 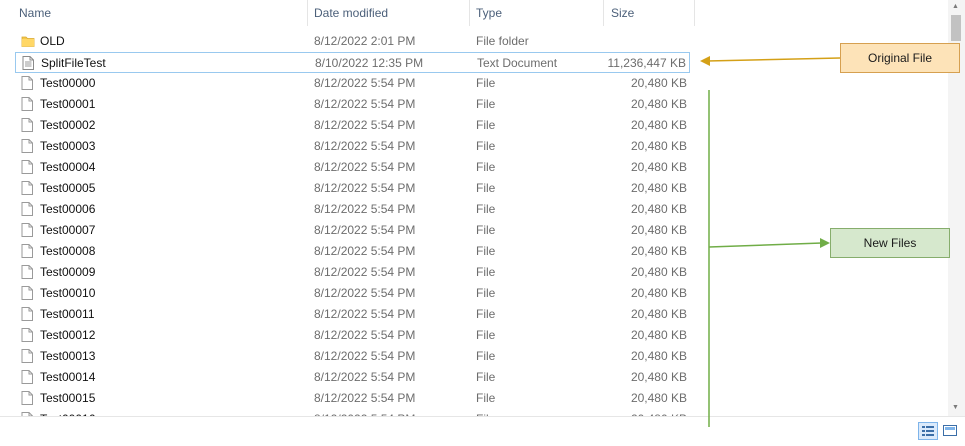 I want to click on details-view-button, so click(x=928, y=431).